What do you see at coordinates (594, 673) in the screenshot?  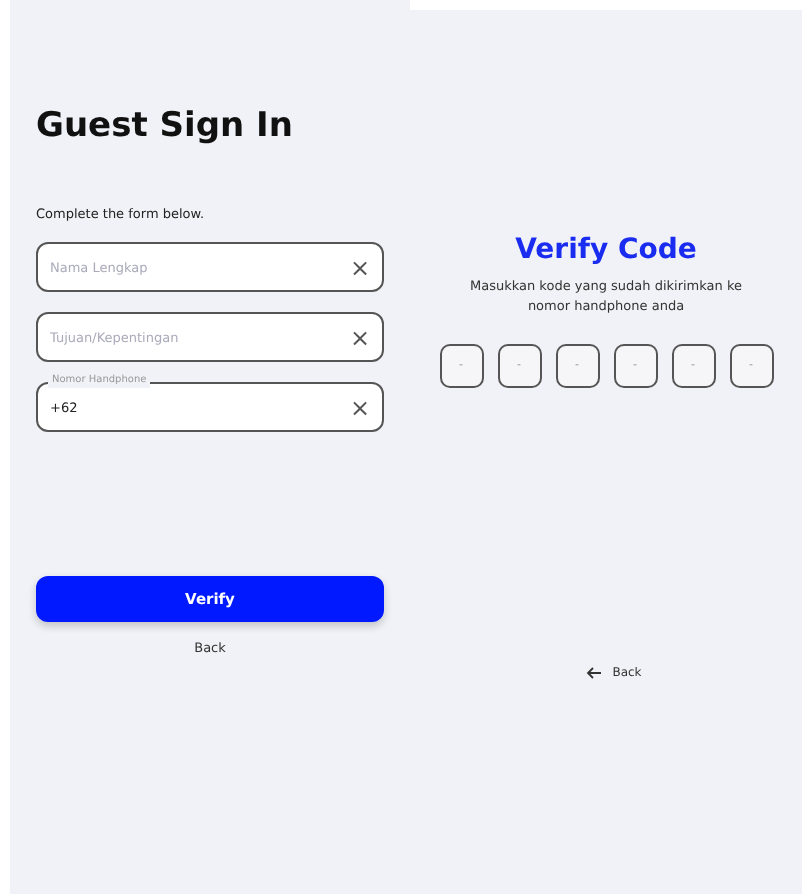 I see `arrow-left-icon` at bounding box center [594, 673].